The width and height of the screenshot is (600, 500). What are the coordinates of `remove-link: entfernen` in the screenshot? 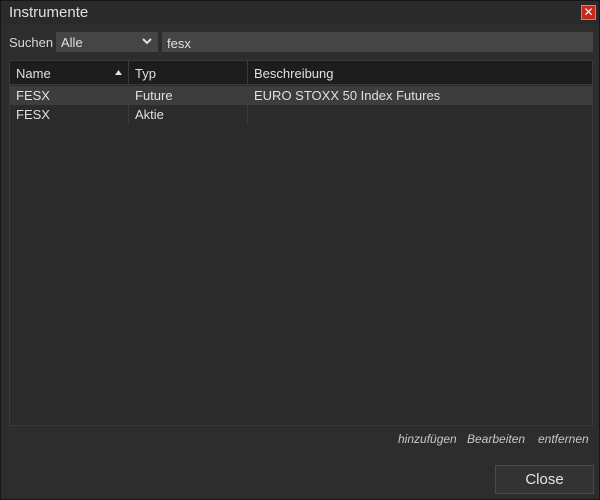 It's located at (563, 440).